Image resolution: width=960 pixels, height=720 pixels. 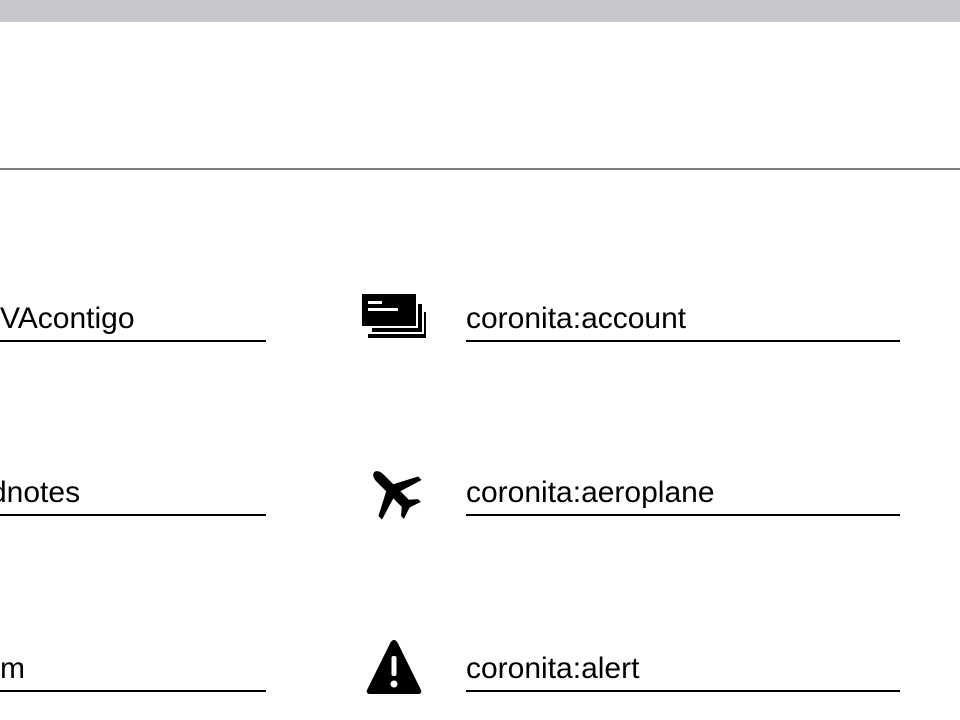 I want to click on right-icon-label: coronita:aeroplane, so click(x=683, y=496).